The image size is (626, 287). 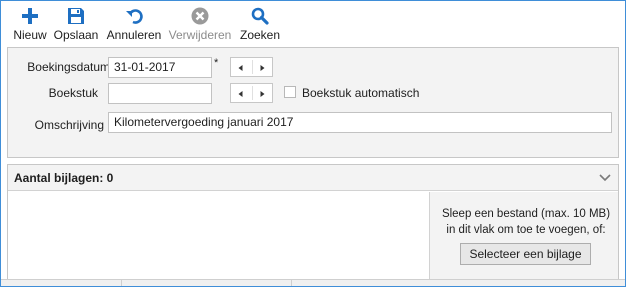 I want to click on description-field: Kilometervergoeding januari 2017, so click(x=360, y=122).